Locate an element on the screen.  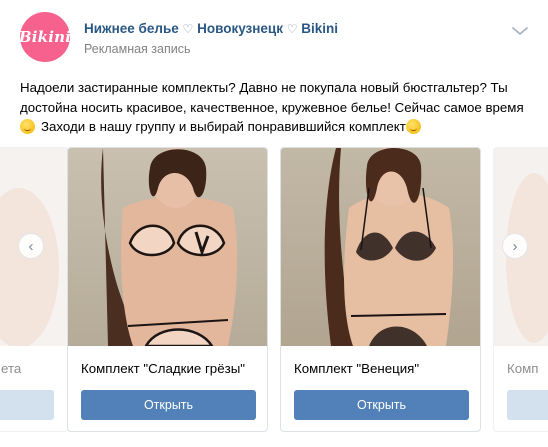
carousel-next-button: › is located at coordinates (515, 246).